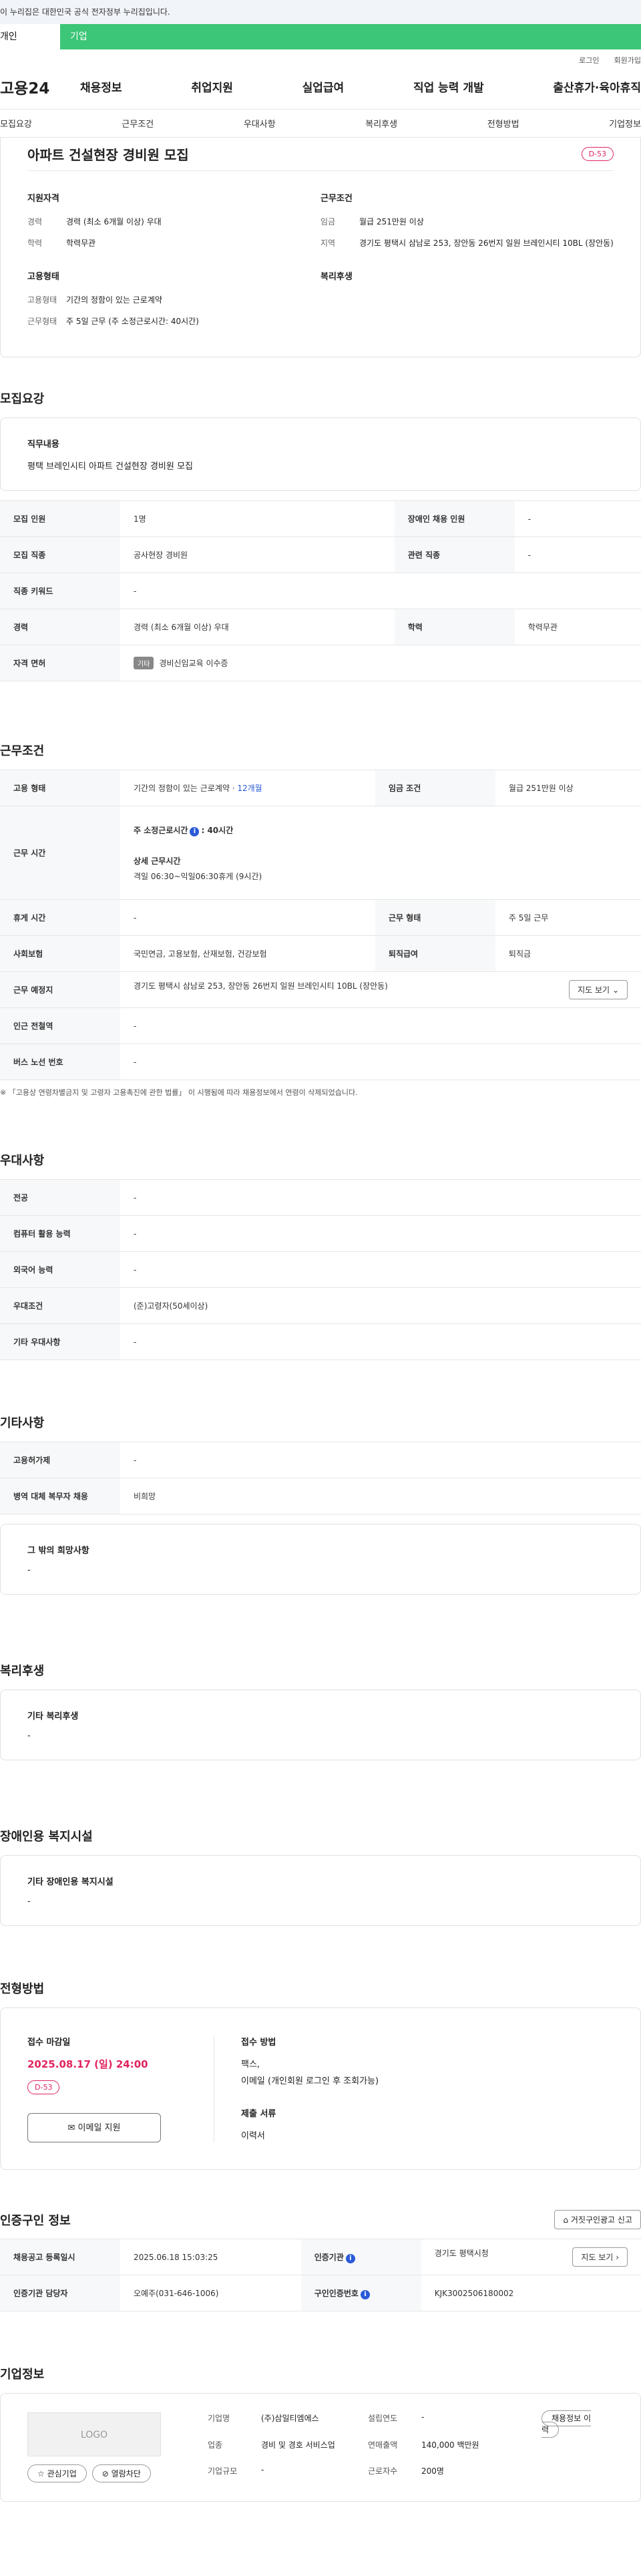 Image resolution: width=641 pixels, height=2576 pixels. I want to click on table-row: 고용허가제 -, so click(320, 1460).